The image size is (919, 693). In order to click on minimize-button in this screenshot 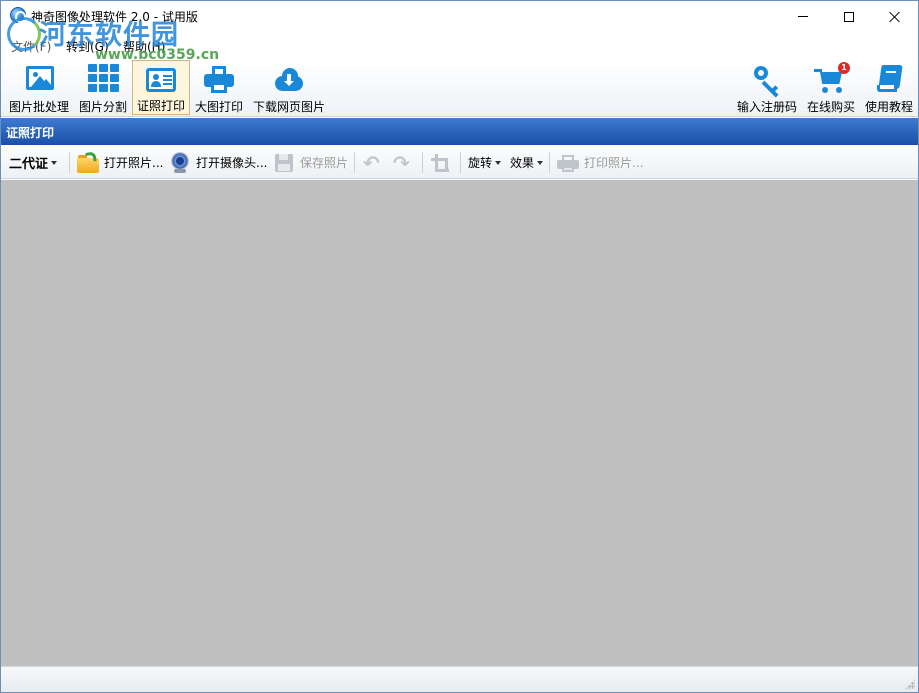, I will do `click(803, 16)`.